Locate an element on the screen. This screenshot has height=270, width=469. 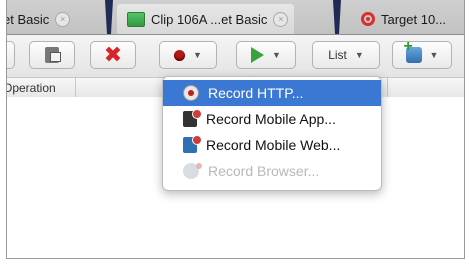
add-button: ▼ is located at coordinates (422, 53).